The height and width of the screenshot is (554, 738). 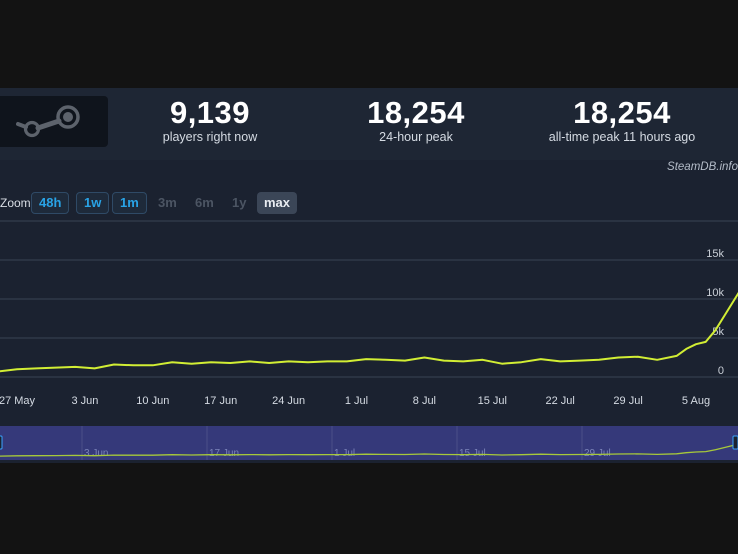 I want to click on player-count-line, so click(x=369, y=332).